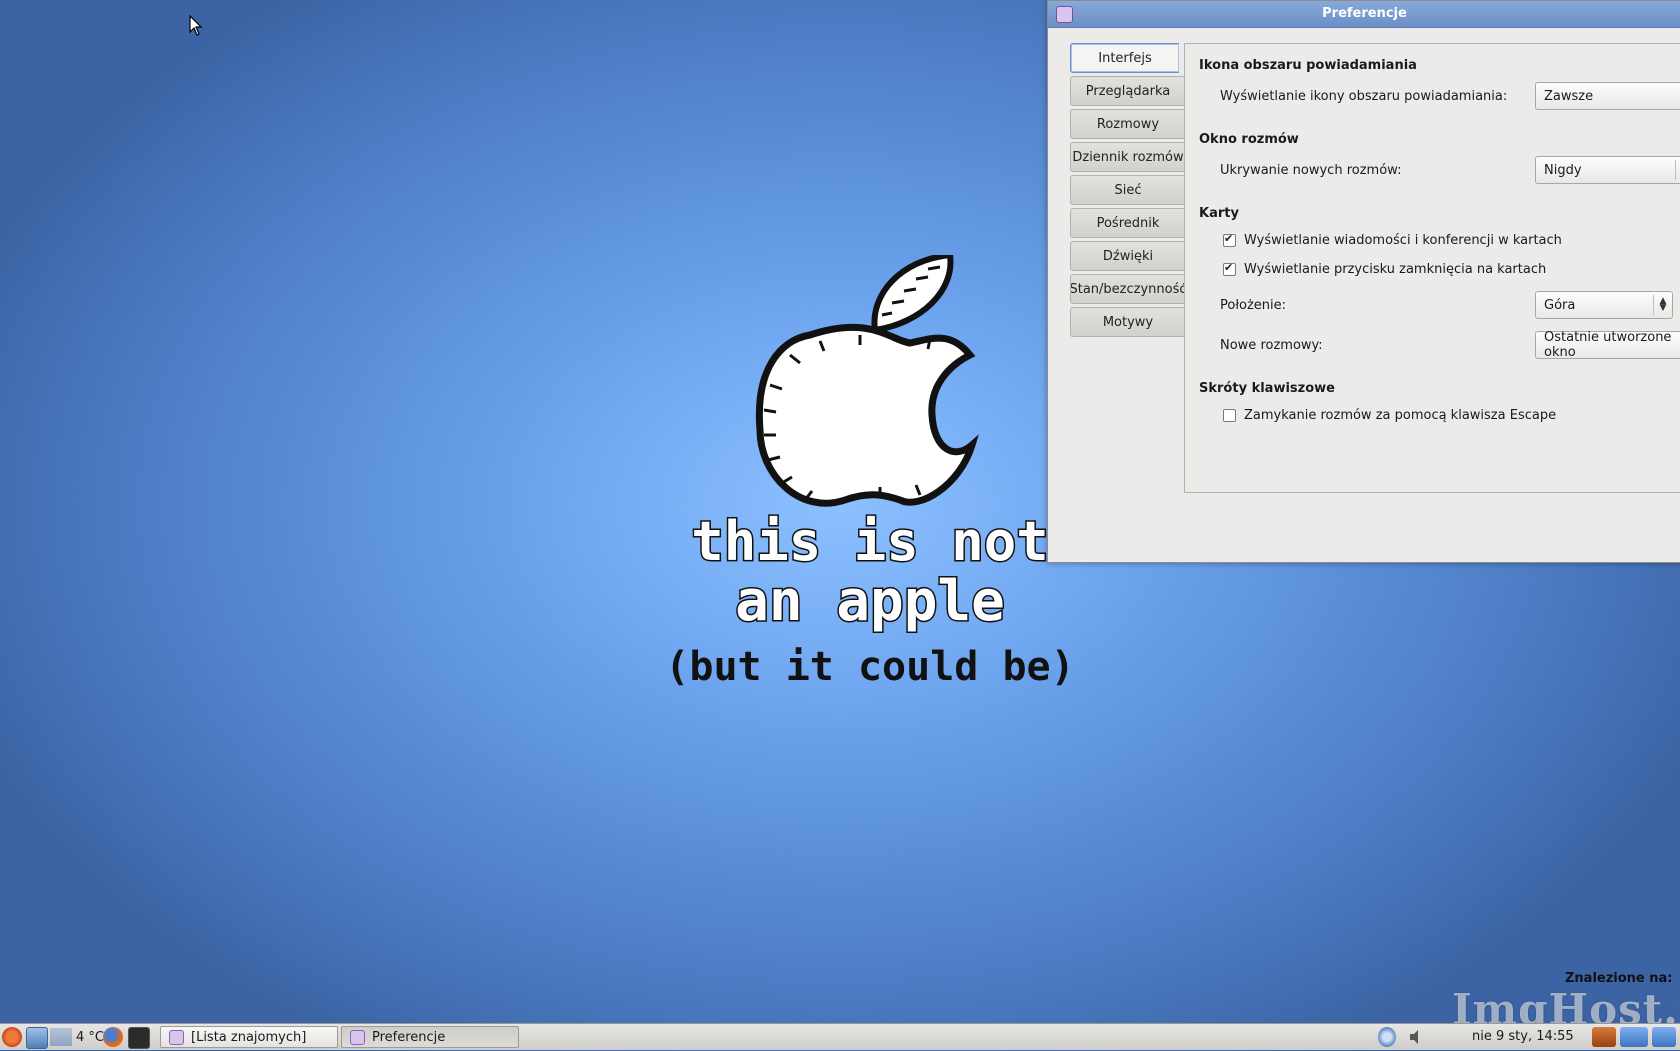  What do you see at coordinates (870, 541) in the screenshot?
I see `wallpaper-line1: this is not` at bounding box center [870, 541].